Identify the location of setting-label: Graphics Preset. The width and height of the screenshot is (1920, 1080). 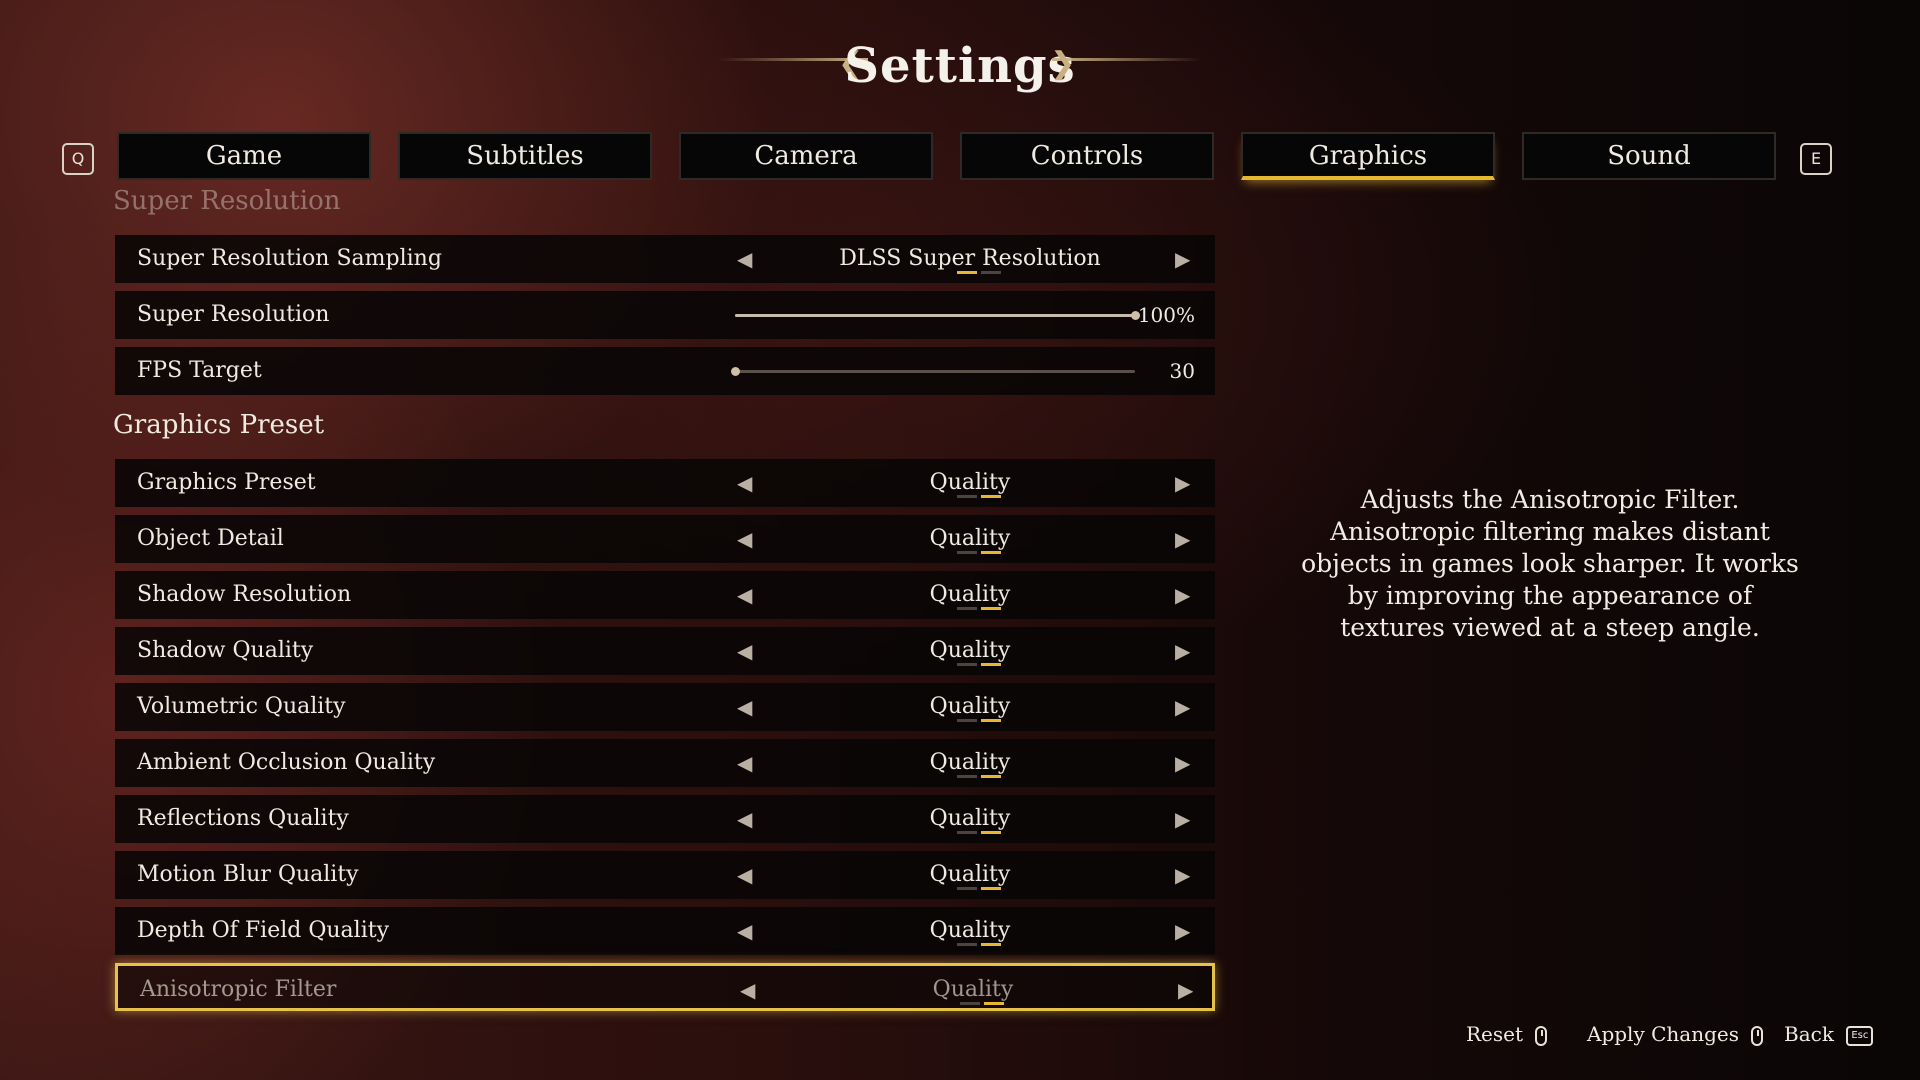
(226, 482).